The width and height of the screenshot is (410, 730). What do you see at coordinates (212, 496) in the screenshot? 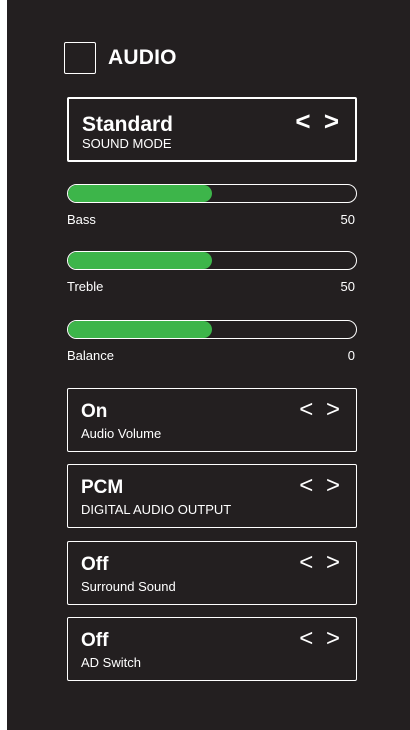
I see `digital-audio-output-selector: PCM DIGITAL AUDIO OUTPUT < >` at bounding box center [212, 496].